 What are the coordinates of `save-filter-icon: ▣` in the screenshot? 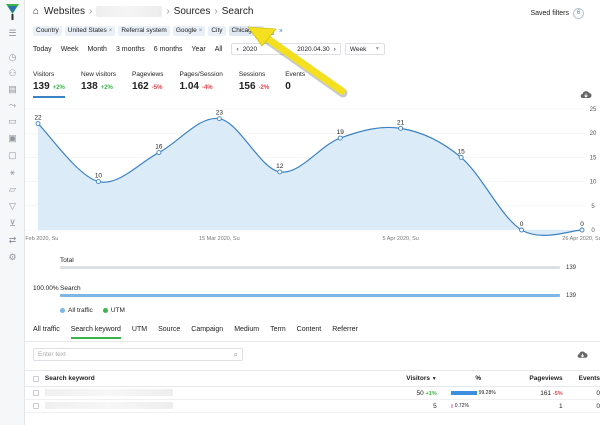 It's located at (271, 31).